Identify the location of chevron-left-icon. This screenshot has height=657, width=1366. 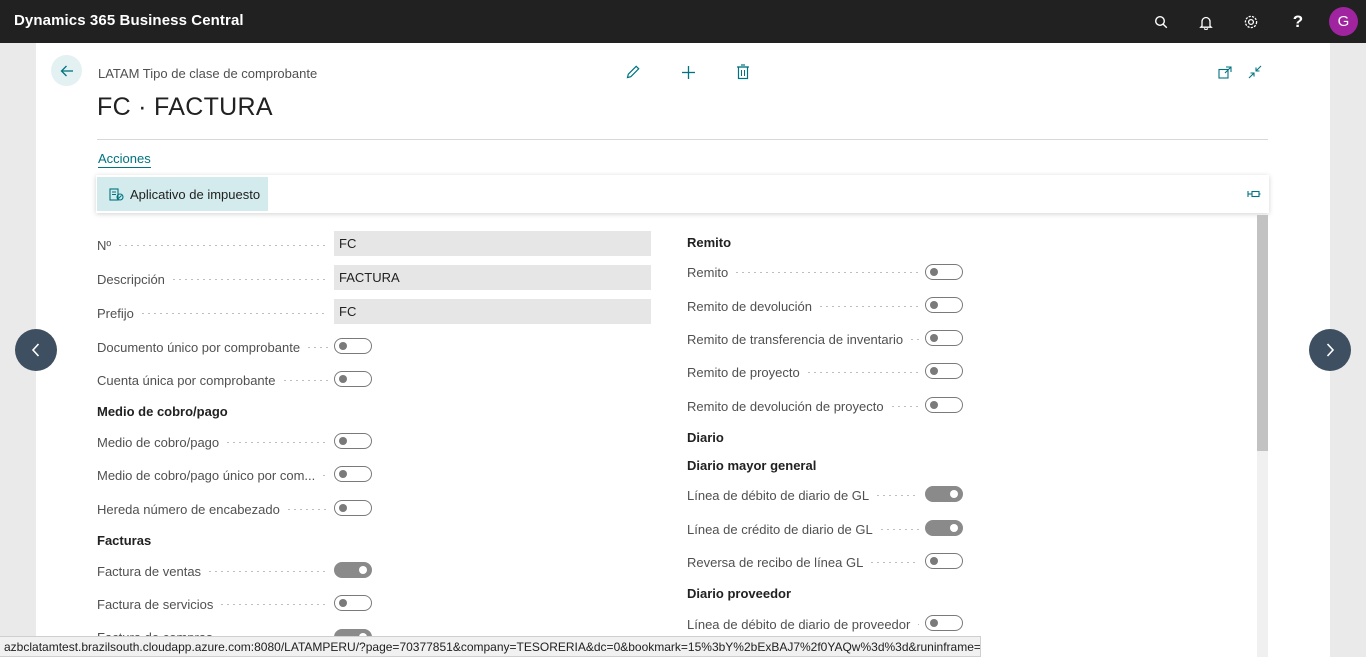
(35, 350).